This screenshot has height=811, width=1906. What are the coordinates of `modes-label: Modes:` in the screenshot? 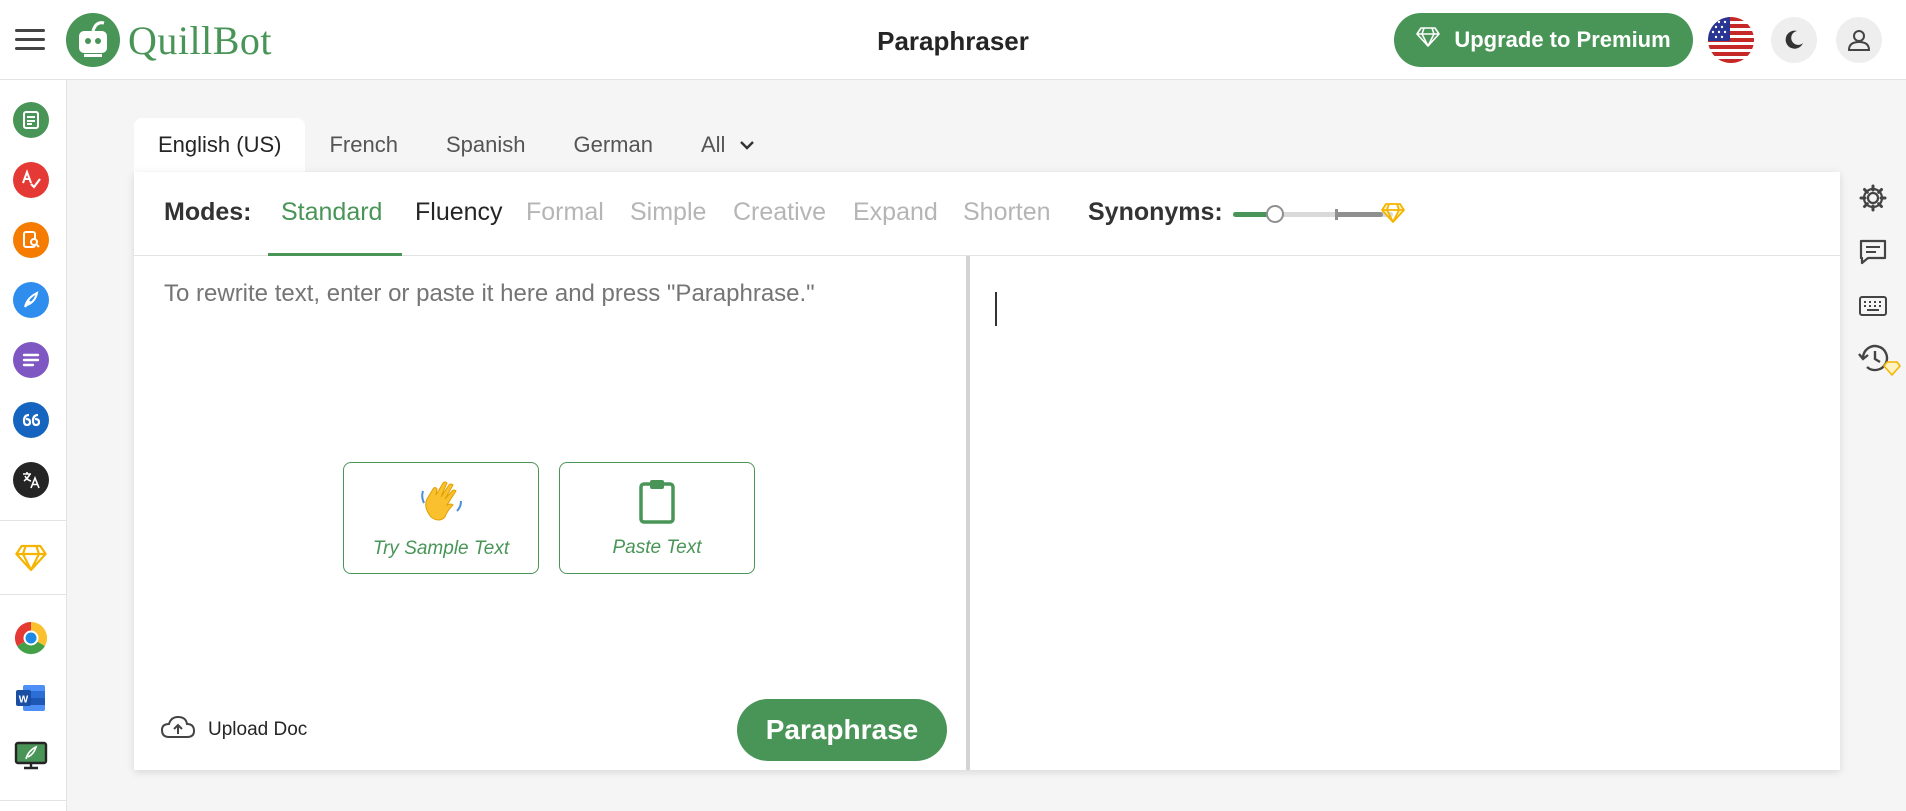 It's located at (208, 212).